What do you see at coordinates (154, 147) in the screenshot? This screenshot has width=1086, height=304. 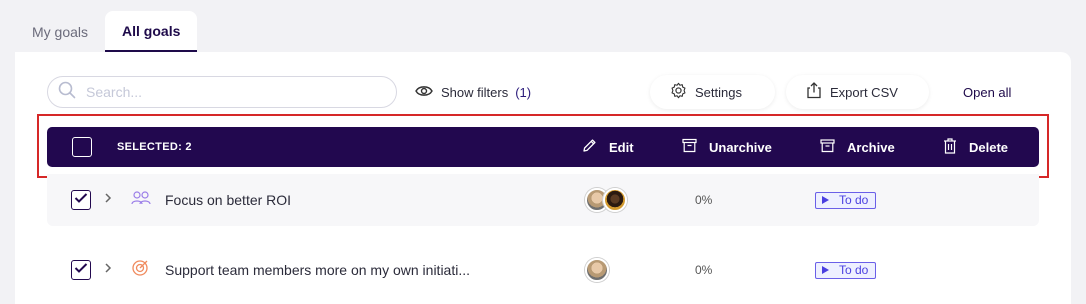 I see `selected-count: SELECTED: 2` at bounding box center [154, 147].